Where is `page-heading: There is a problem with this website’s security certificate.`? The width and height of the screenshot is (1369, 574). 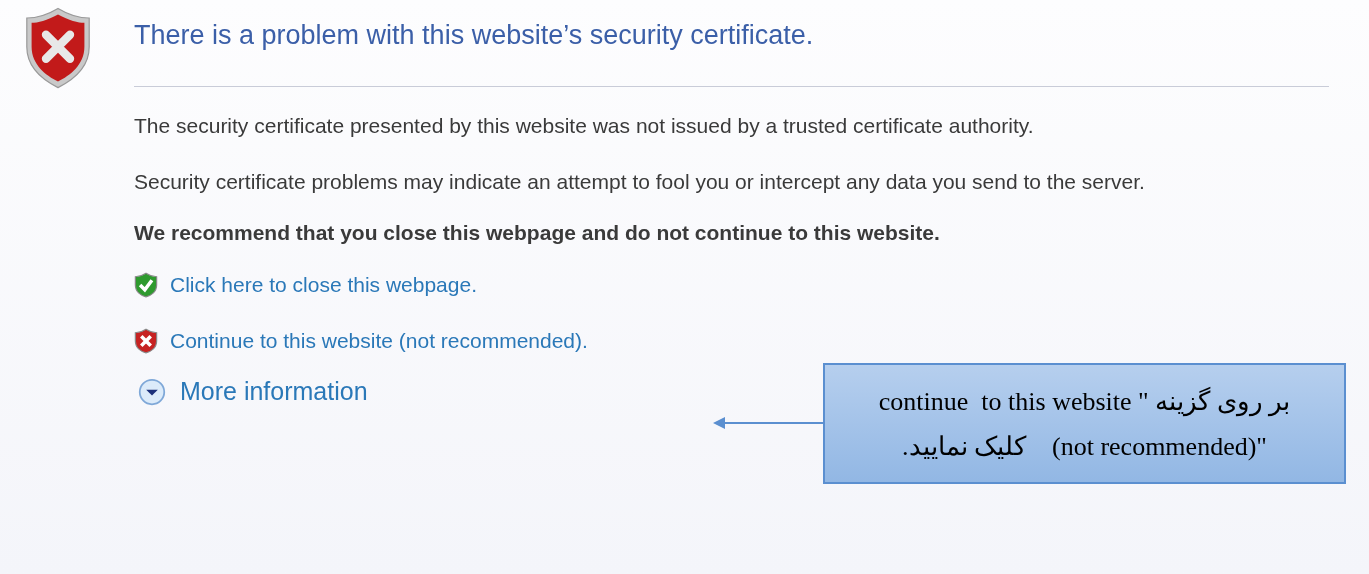 page-heading: There is a problem with this website’s security certificate. is located at coordinates (474, 36).